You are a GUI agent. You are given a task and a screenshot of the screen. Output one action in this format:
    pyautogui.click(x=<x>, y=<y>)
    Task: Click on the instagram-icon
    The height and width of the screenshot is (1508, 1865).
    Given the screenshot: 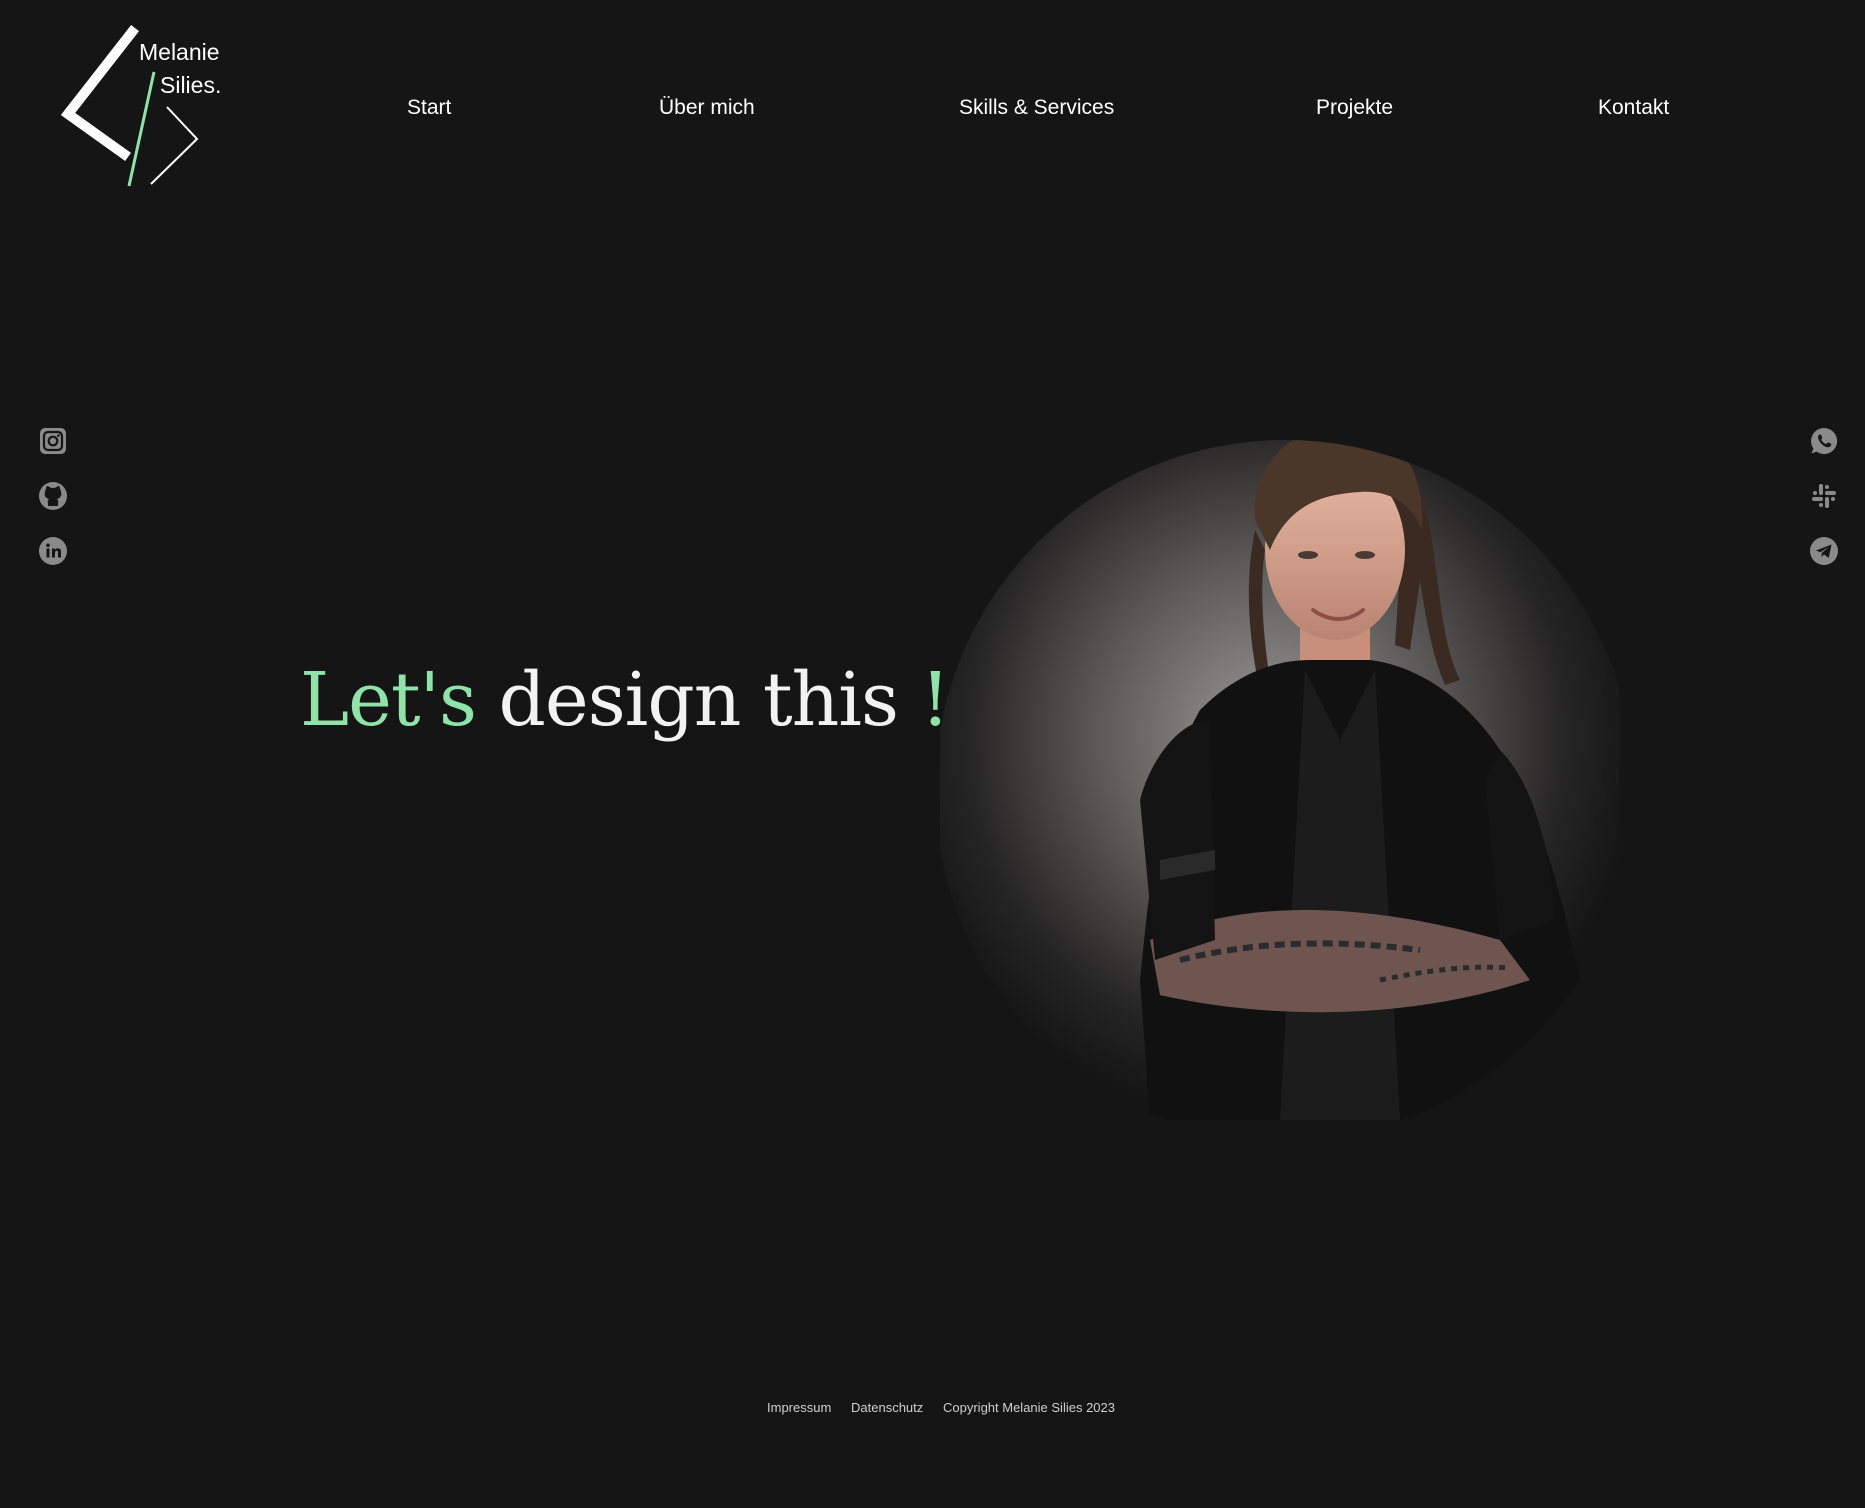 What is the action you would take?
    pyautogui.click(x=53, y=441)
    